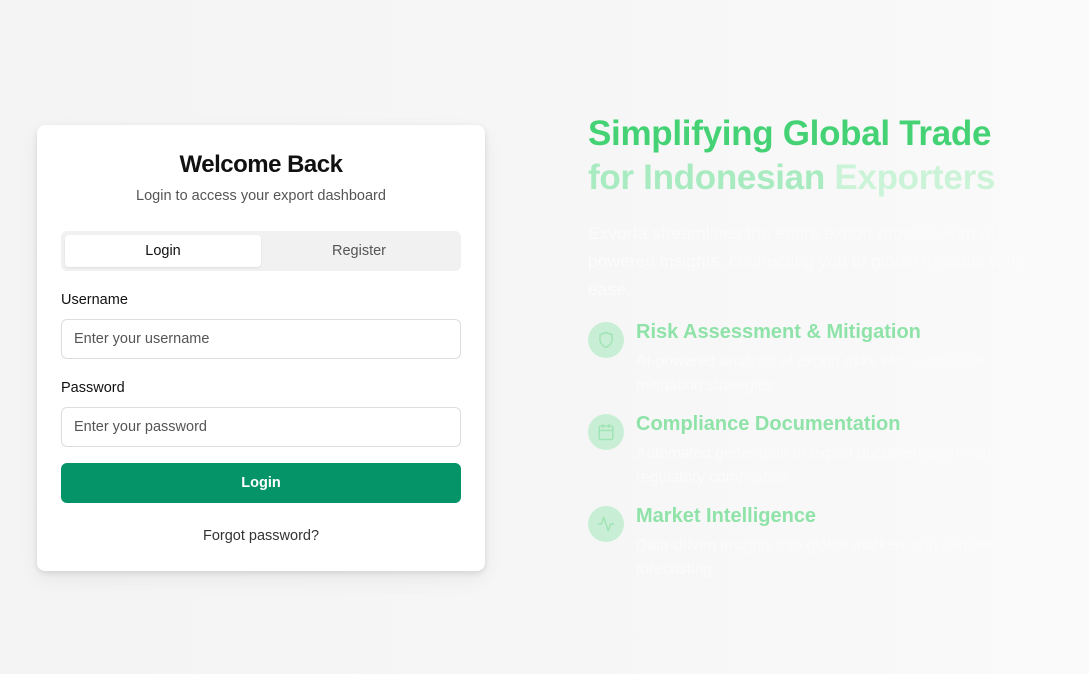 This screenshot has width=1089, height=674. What do you see at coordinates (726, 516) in the screenshot?
I see `feature-title: Market Intelligence` at bounding box center [726, 516].